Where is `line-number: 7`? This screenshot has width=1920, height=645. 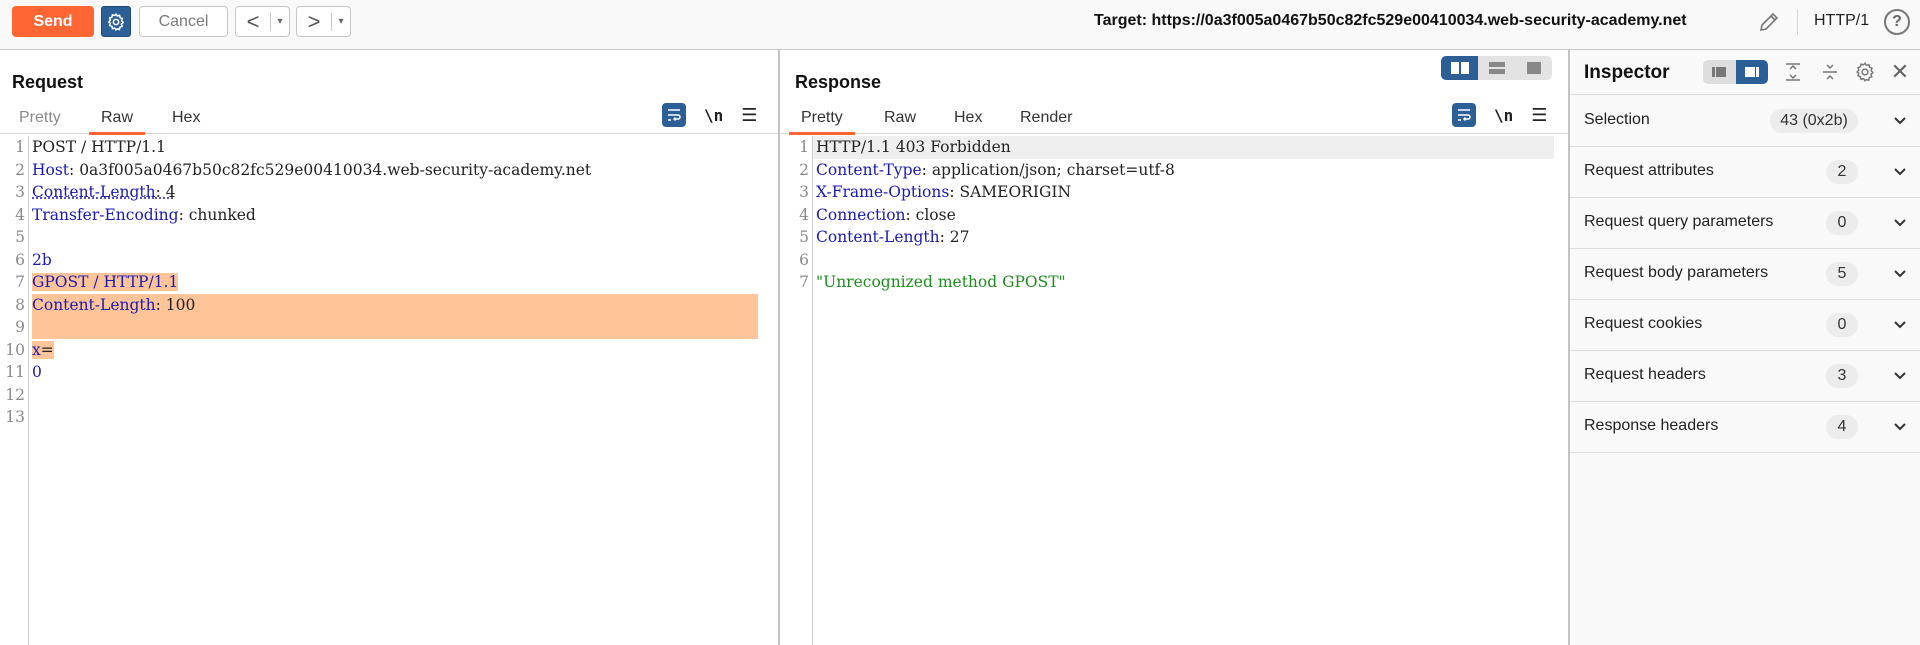
line-number: 7 is located at coordinates (804, 282).